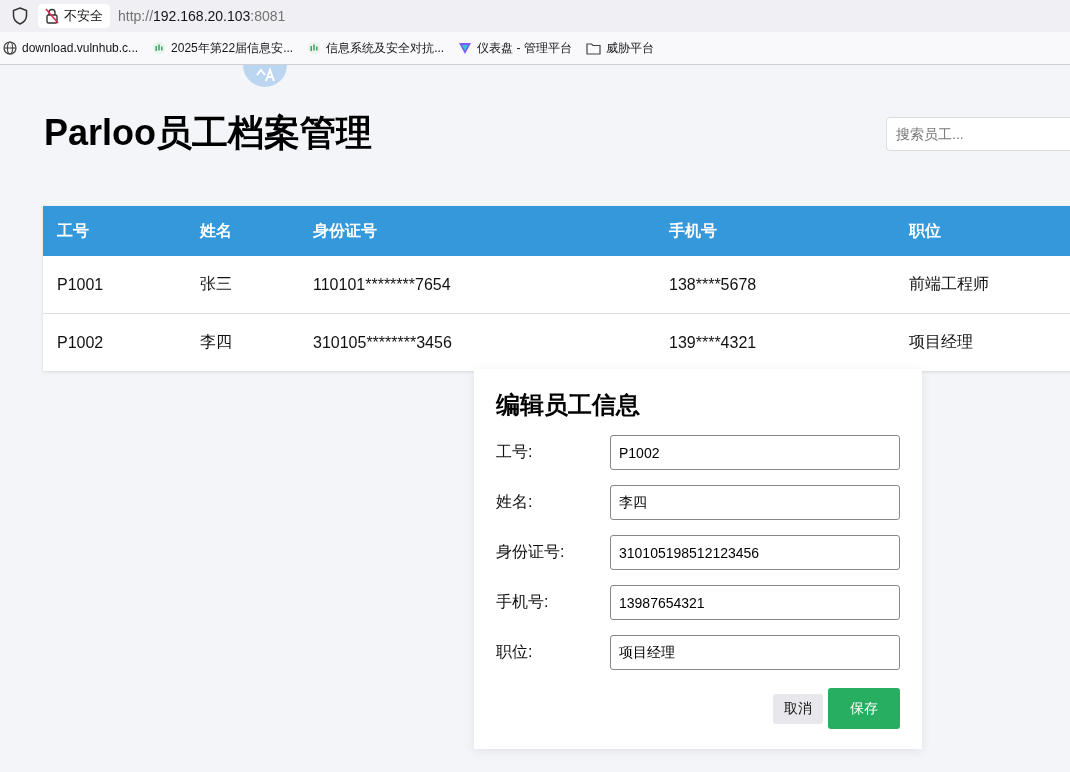 This screenshot has width=1070, height=772. I want to click on bookmark-item: 仪表盘 - 管理平台, so click(515, 48).